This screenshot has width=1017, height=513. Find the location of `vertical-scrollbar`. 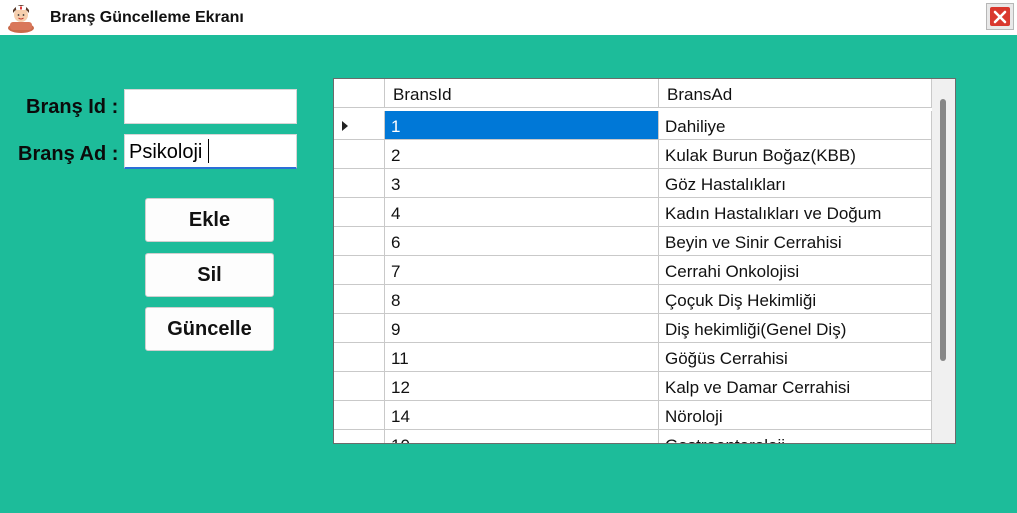

vertical-scrollbar is located at coordinates (943, 261).